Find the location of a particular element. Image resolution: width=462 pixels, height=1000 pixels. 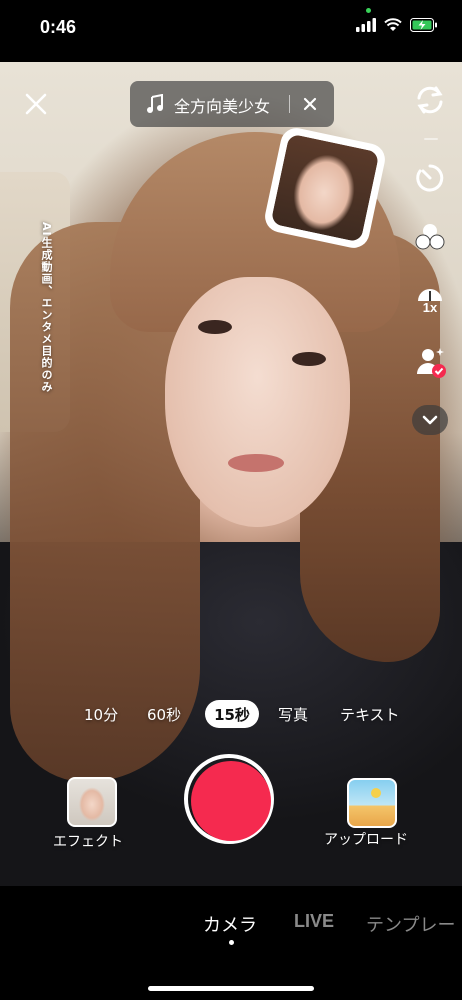

bottom-nav: カメラ LIVE テンプレー is located at coordinates (231, 943).